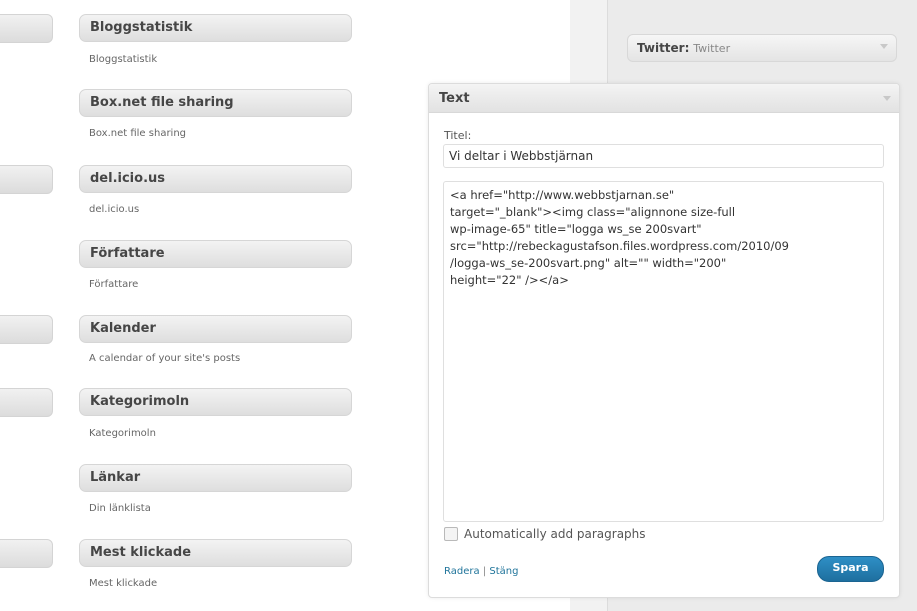 The image size is (917, 611). Describe the element at coordinates (215, 478) in the screenshot. I see `widget-lankar: Länkar` at that location.